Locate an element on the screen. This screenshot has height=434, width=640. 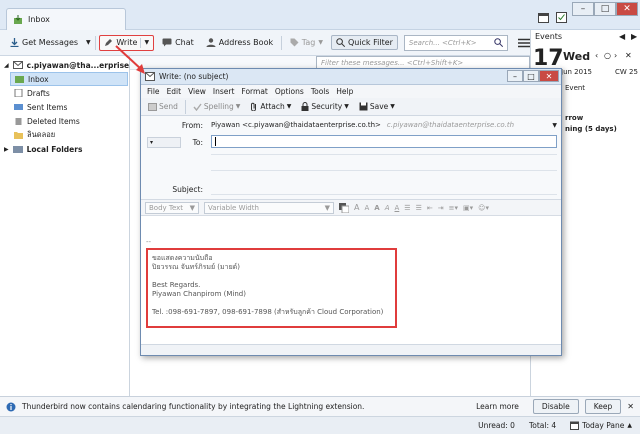
tab-inbox: Inbox is located at coordinates (66, 19).